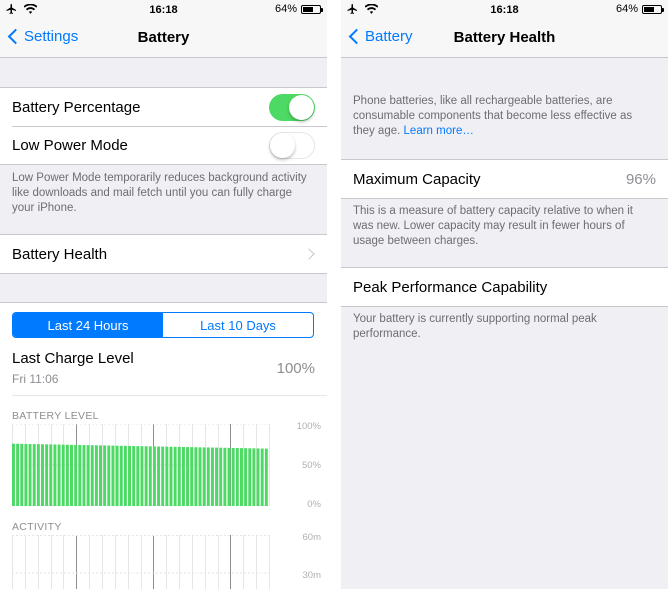  Describe the element at coordinates (292, 145) in the screenshot. I see `low-power-mode-toggle` at that location.